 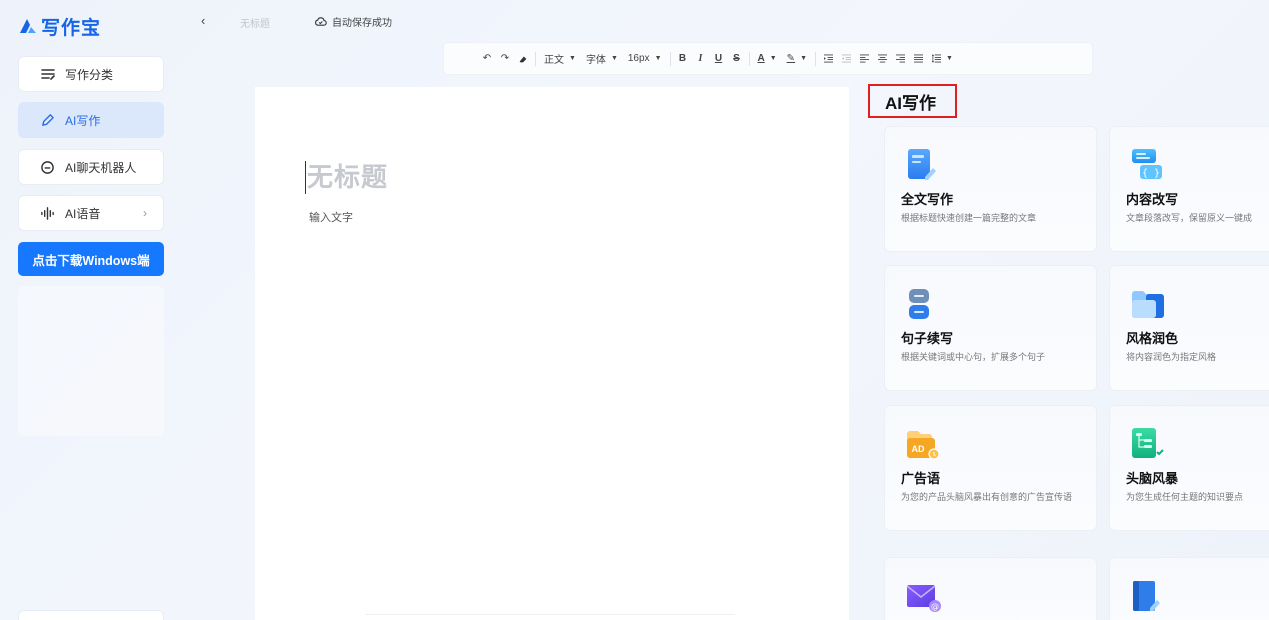 I want to click on clear-format-button, so click(x=523, y=59).